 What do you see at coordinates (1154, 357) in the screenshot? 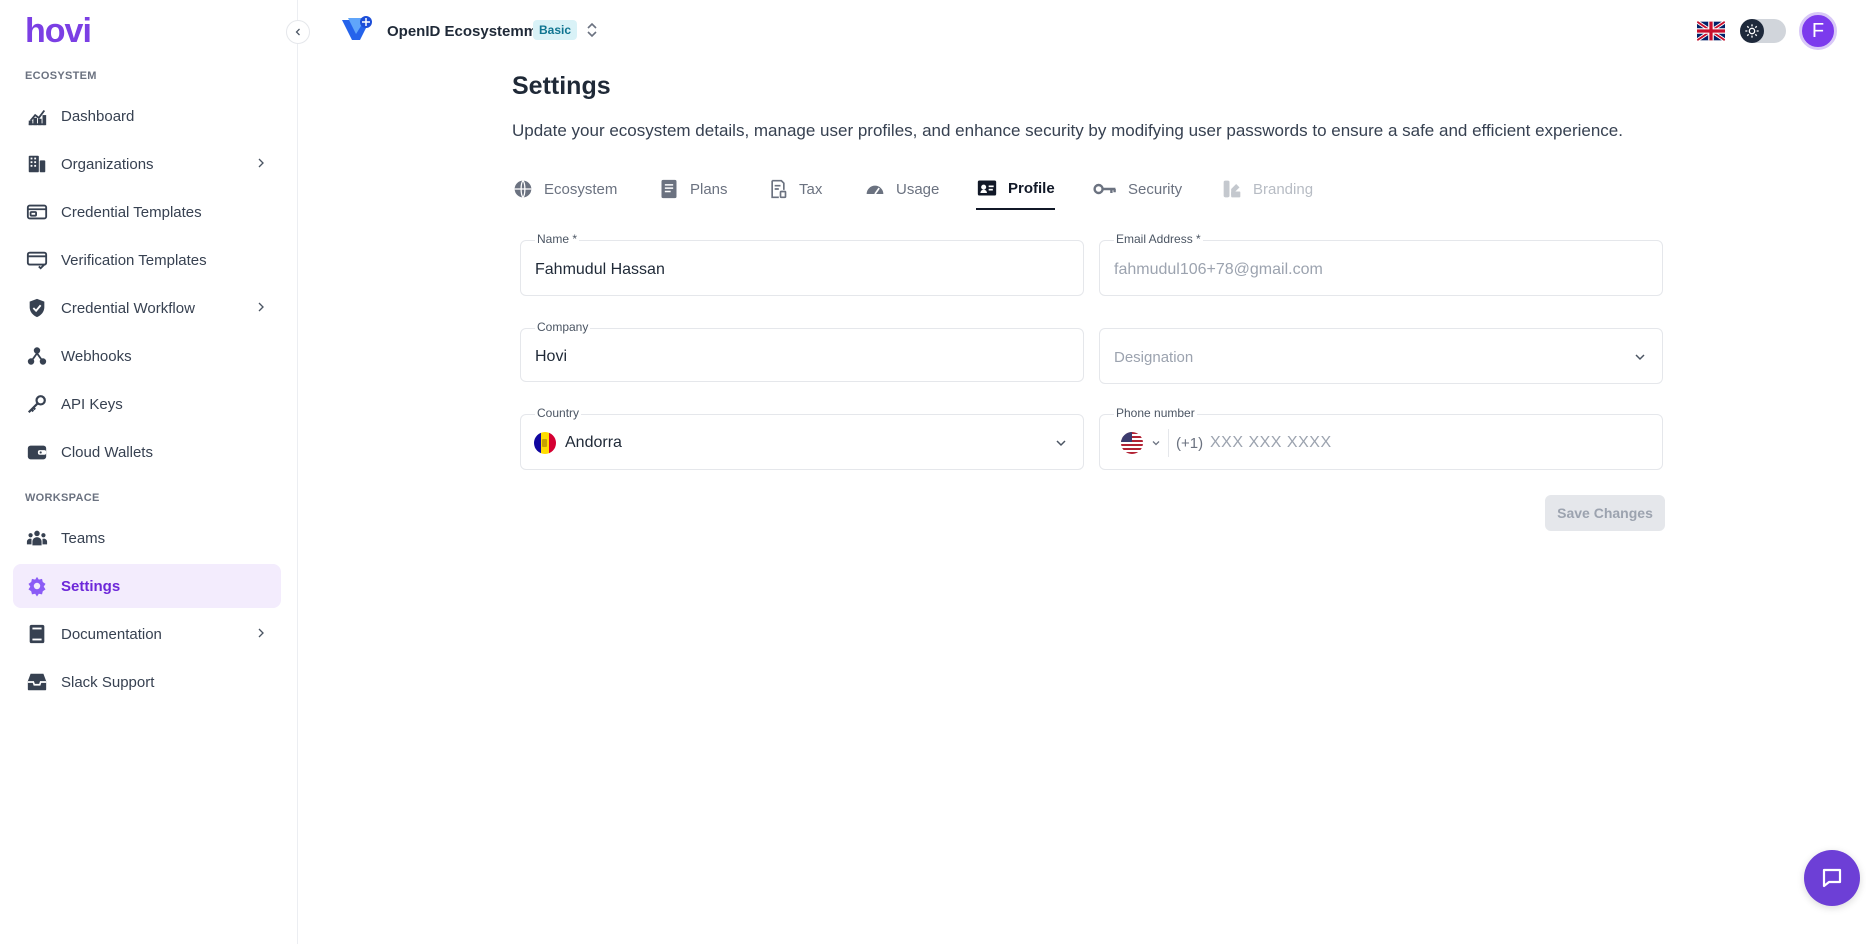
I see `designation-placeholder: Designation` at bounding box center [1154, 357].